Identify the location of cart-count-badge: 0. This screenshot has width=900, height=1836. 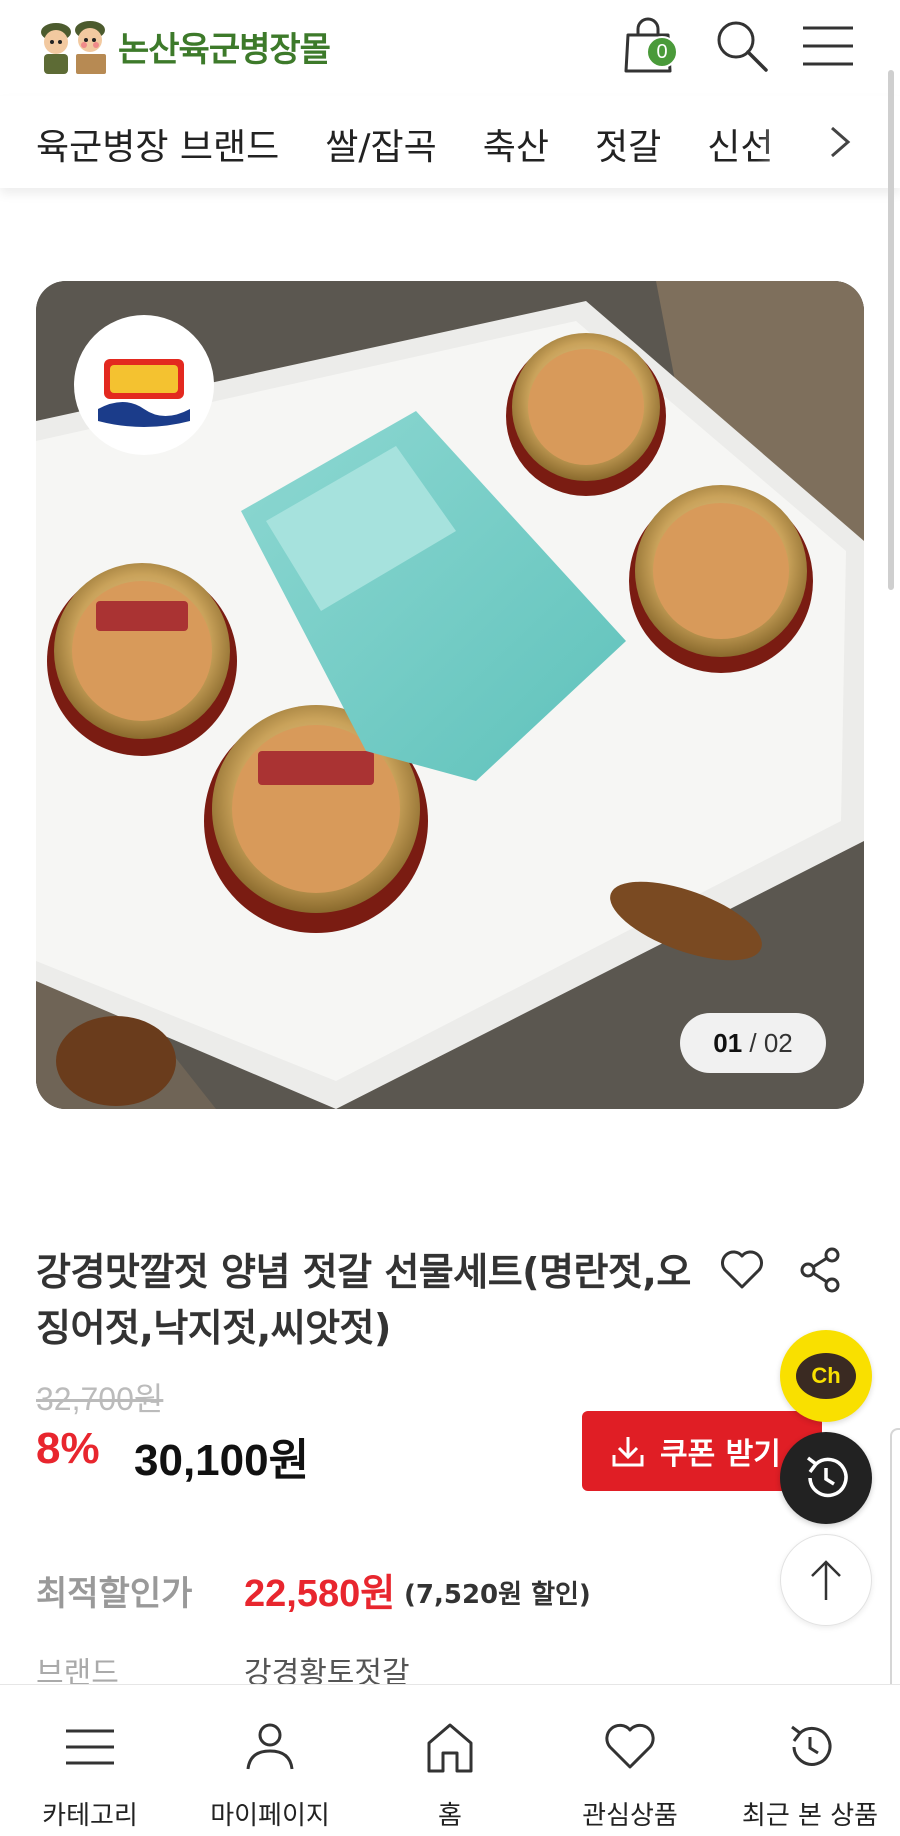
(662, 52).